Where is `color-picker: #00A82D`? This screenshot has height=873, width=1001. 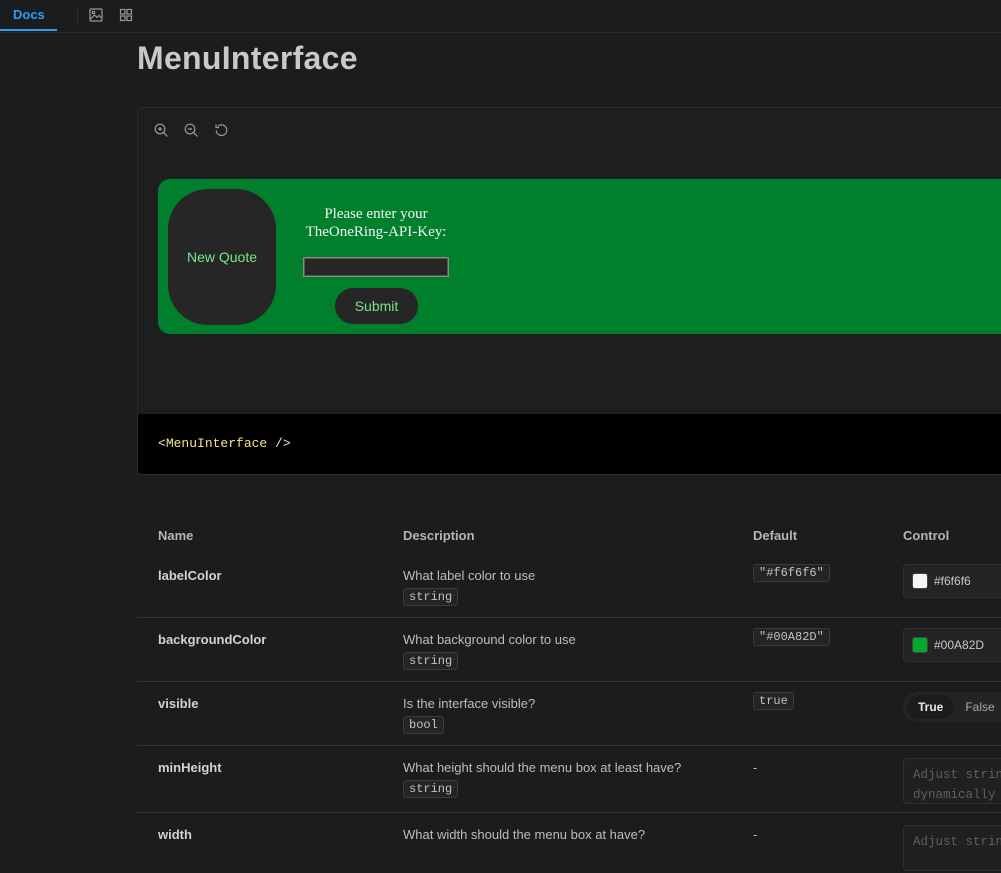 color-picker: #00A82D is located at coordinates (952, 645).